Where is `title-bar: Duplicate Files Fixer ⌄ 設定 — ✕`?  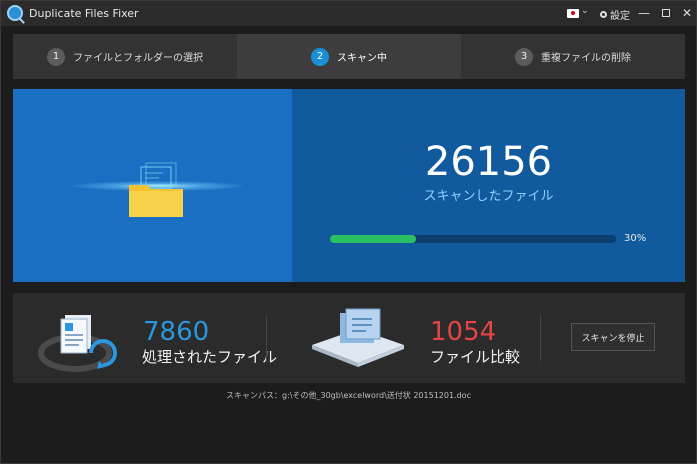 title-bar: Duplicate Files Fixer ⌄ 設定 — ✕ is located at coordinates (348, 13).